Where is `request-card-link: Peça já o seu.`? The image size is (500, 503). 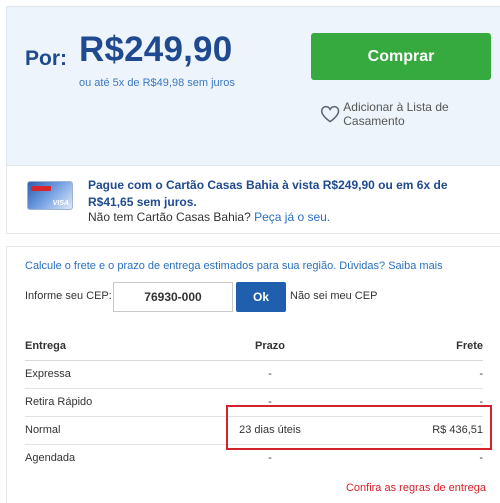
request-card-link: Peça já o seu. is located at coordinates (292, 217).